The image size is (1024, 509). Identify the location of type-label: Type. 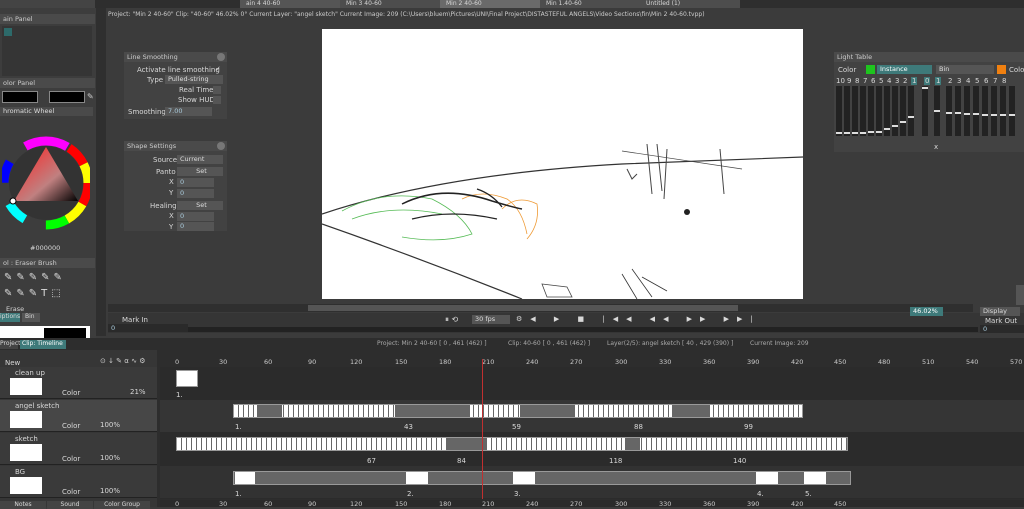
(155, 80).